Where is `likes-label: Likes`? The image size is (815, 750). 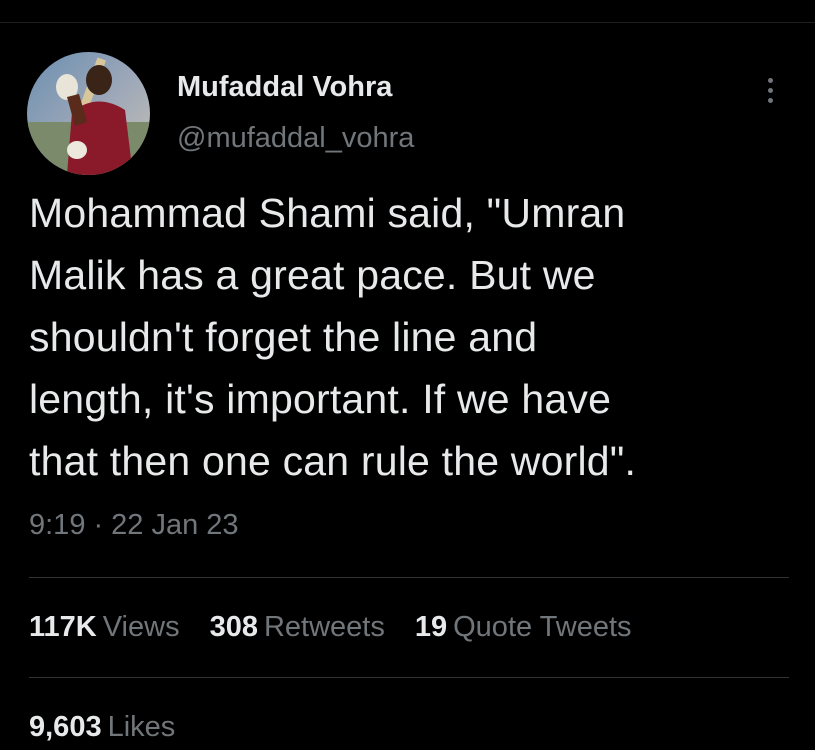
likes-label: Likes is located at coordinates (141, 727).